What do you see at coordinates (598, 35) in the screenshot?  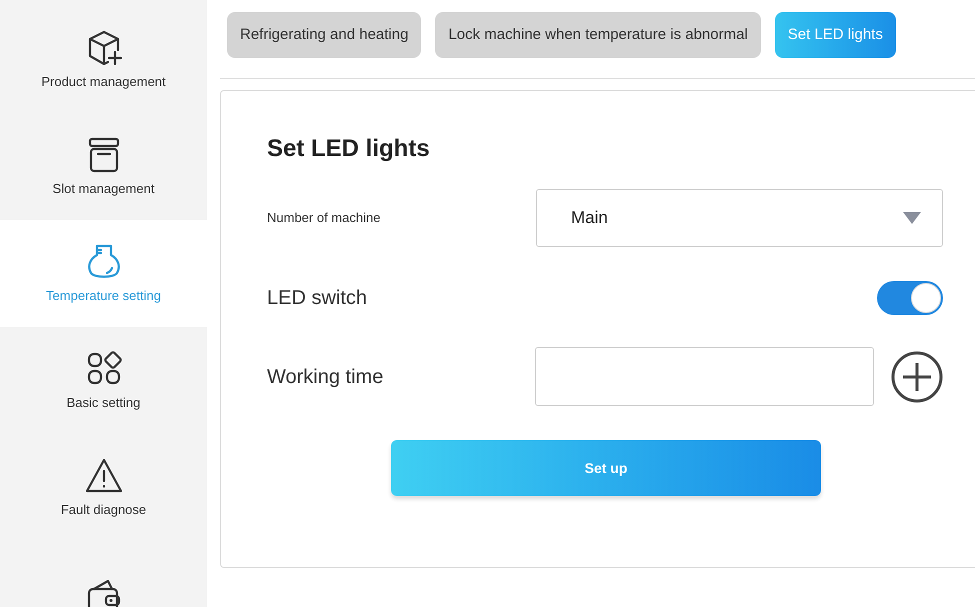 I see `tab: Lock machine when temperature is abnormal` at bounding box center [598, 35].